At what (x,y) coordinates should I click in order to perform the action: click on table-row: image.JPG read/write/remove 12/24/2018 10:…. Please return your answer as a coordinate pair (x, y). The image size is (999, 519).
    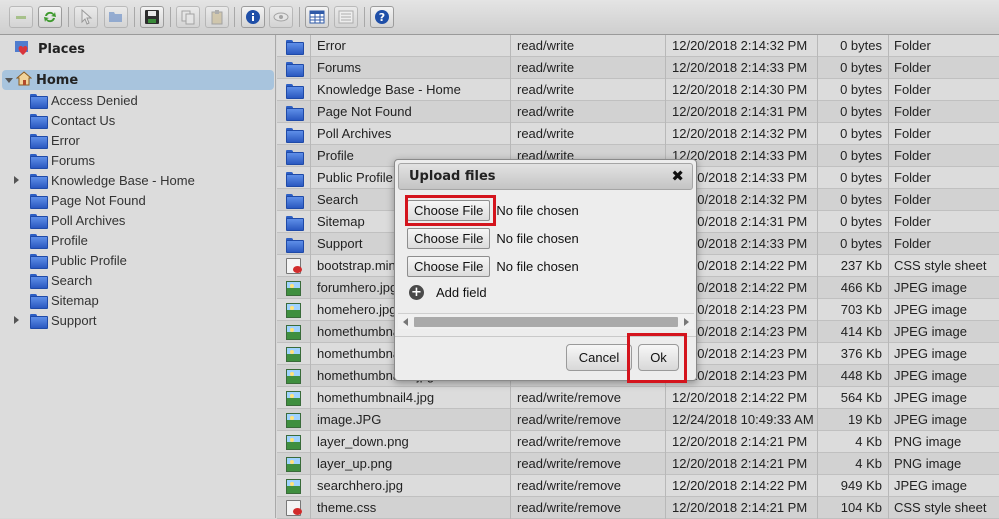
    Looking at the image, I should click on (638, 420).